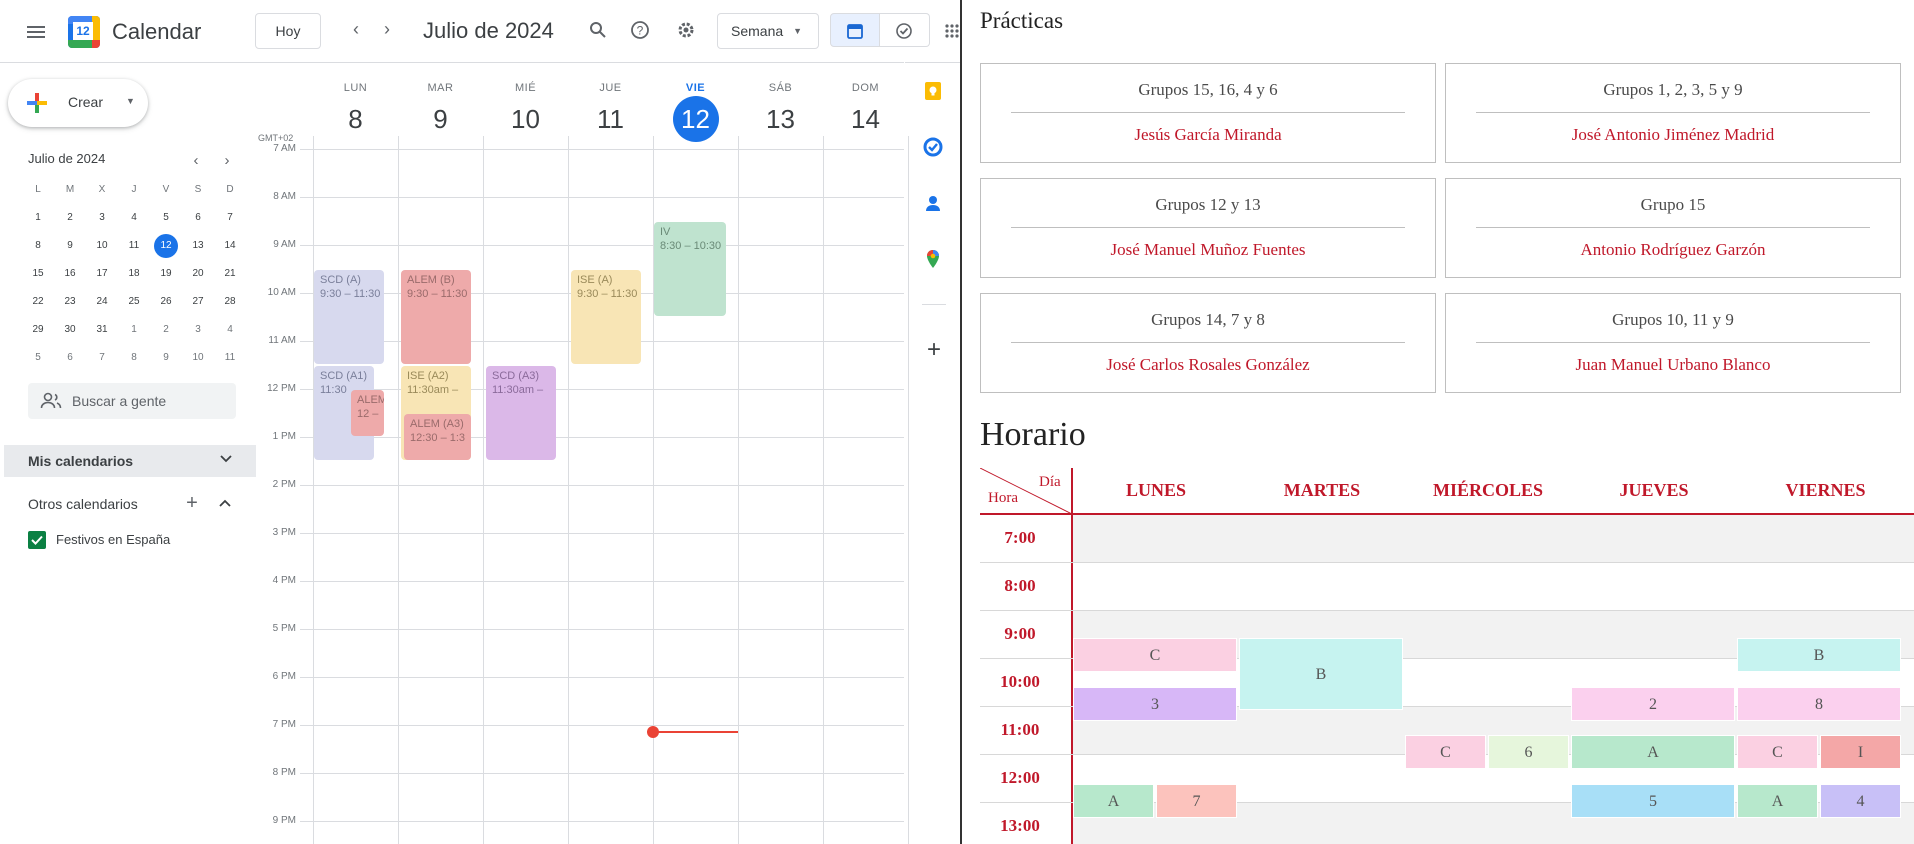 This screenshot has width=1914, height=844. Describe the element at coordinates (1050, 482) in the screenshot. I see `corner-day-label: Día` at that location.